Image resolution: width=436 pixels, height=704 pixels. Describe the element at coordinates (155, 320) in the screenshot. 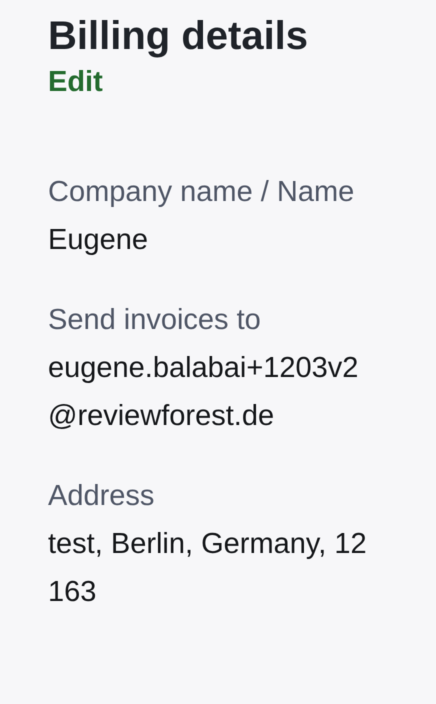

I see `field-label: Send invoices to` at that location.